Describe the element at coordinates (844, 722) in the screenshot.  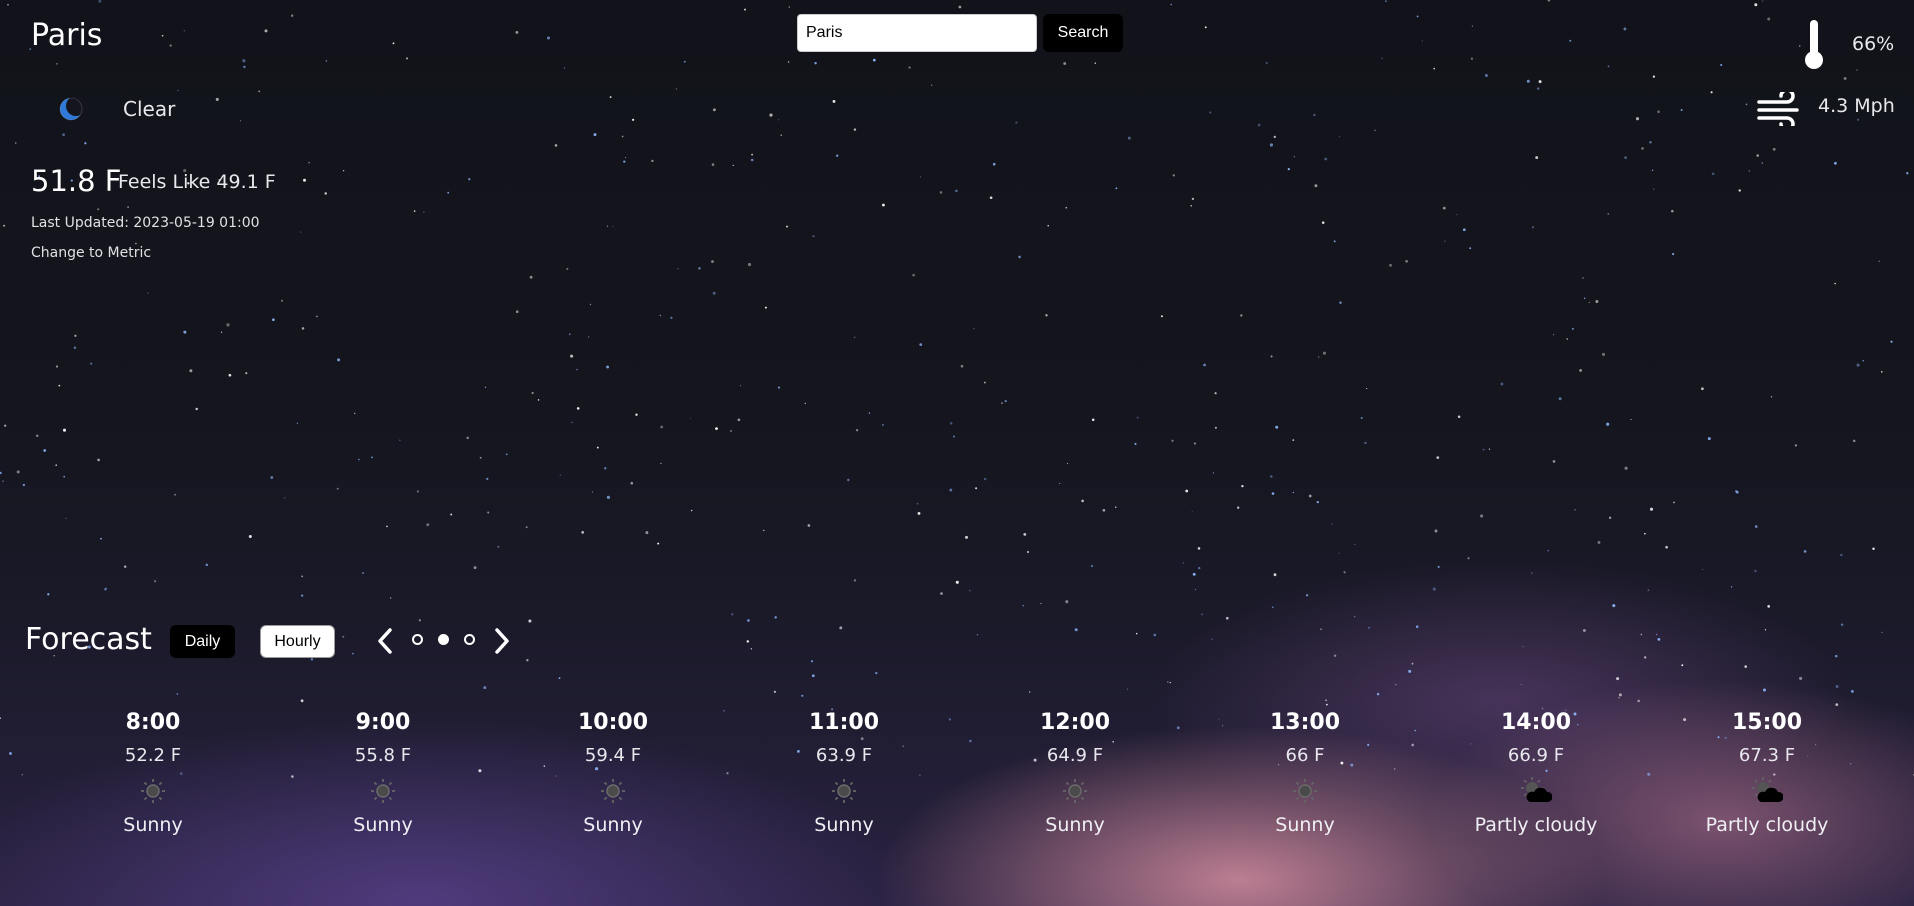
I see `forecast-time: 11:00` at that location.